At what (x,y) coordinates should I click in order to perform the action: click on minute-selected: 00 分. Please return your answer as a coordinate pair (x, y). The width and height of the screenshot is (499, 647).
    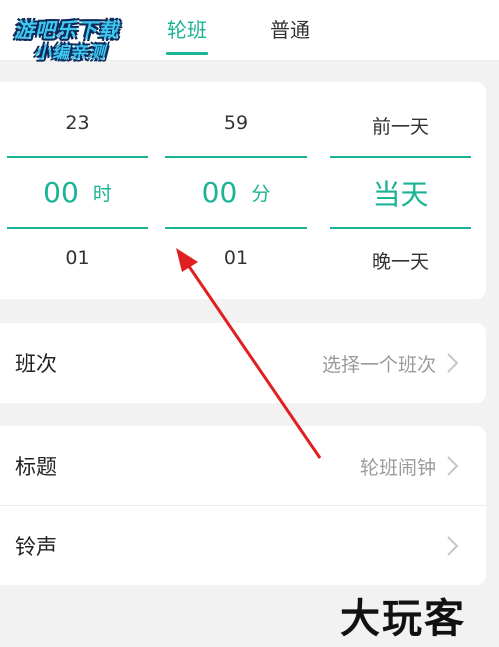
    Looking at the image, I should click on (236, 192).